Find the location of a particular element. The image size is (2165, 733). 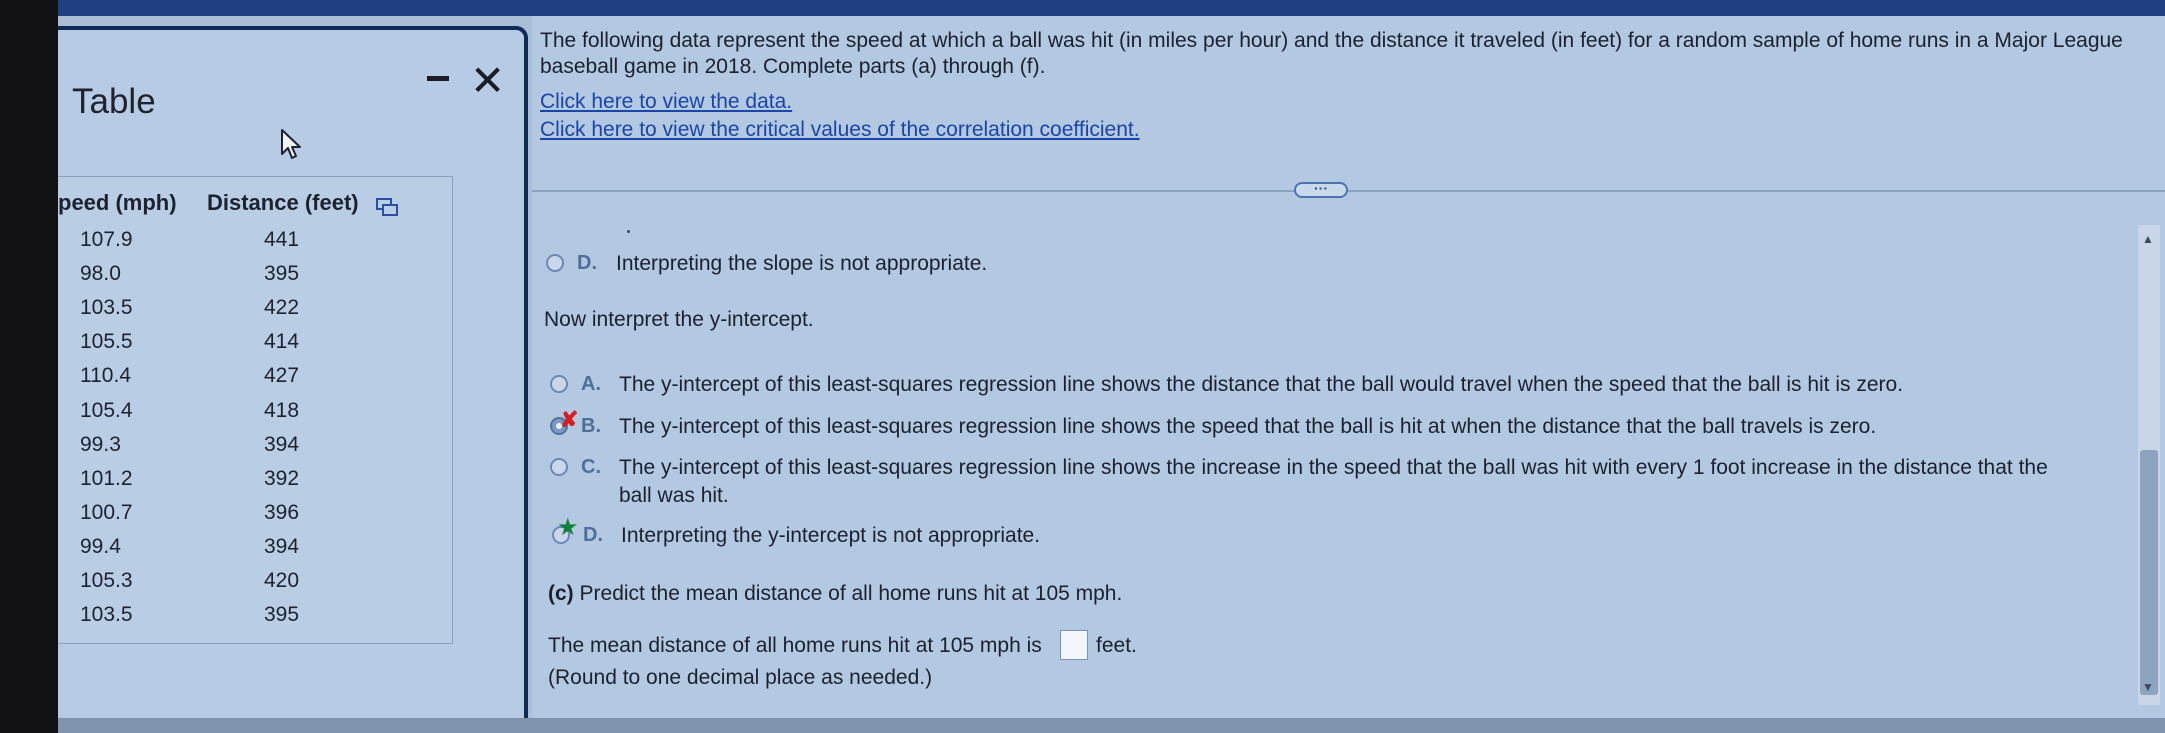

minimize-icon is located at coordinates (438, 78).